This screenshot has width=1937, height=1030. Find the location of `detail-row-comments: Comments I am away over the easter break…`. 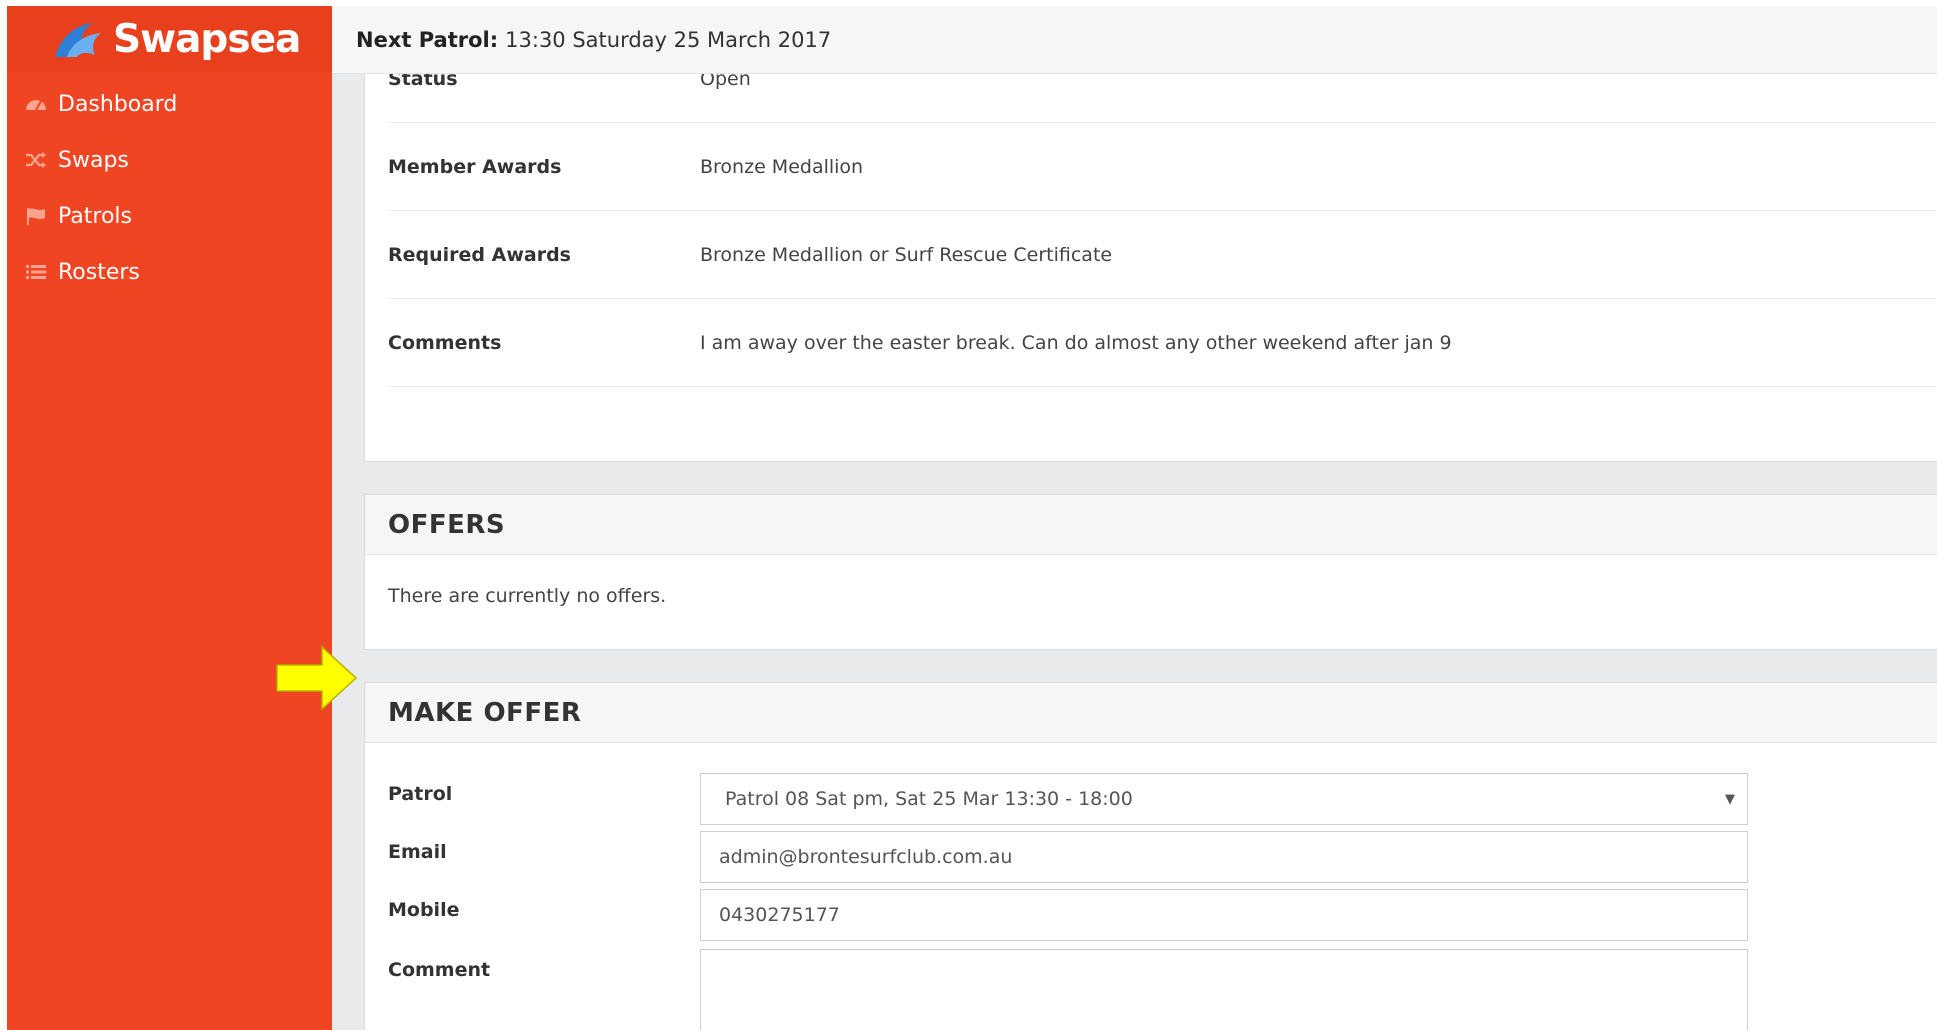

detail-row-comments: Comments I am away over the easter break… is located at coordinates (1162, 343).